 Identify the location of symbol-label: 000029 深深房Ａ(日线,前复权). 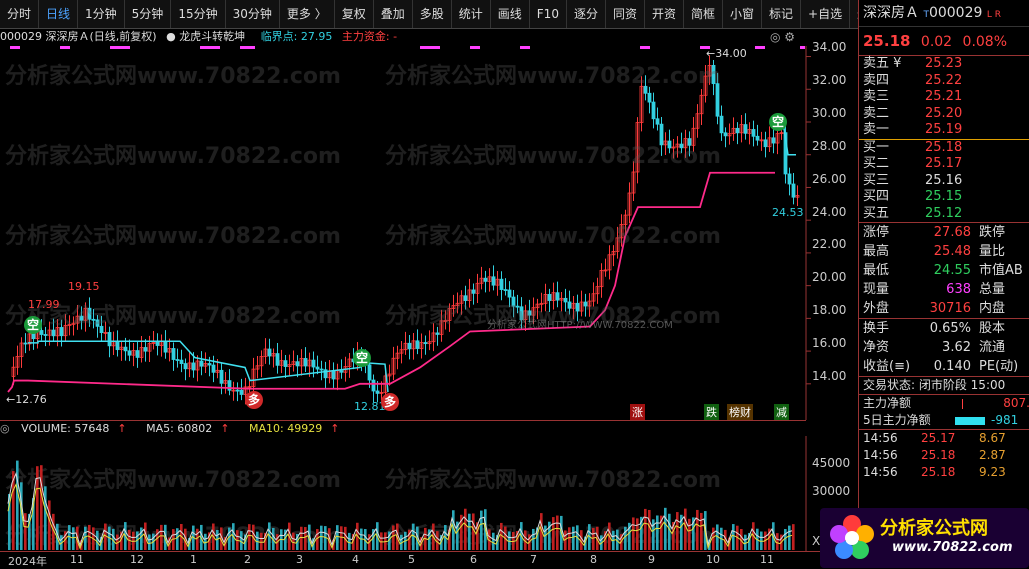
(78, 36).